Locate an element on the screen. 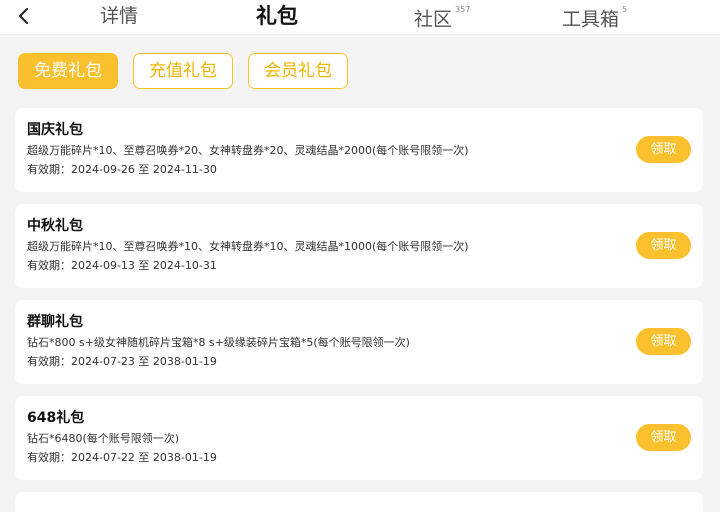 This screenshot has height=512, width=720. gift-validity: 有效期：2024-07-23 至 2038-01-19 is located at coordinates (122, 361).